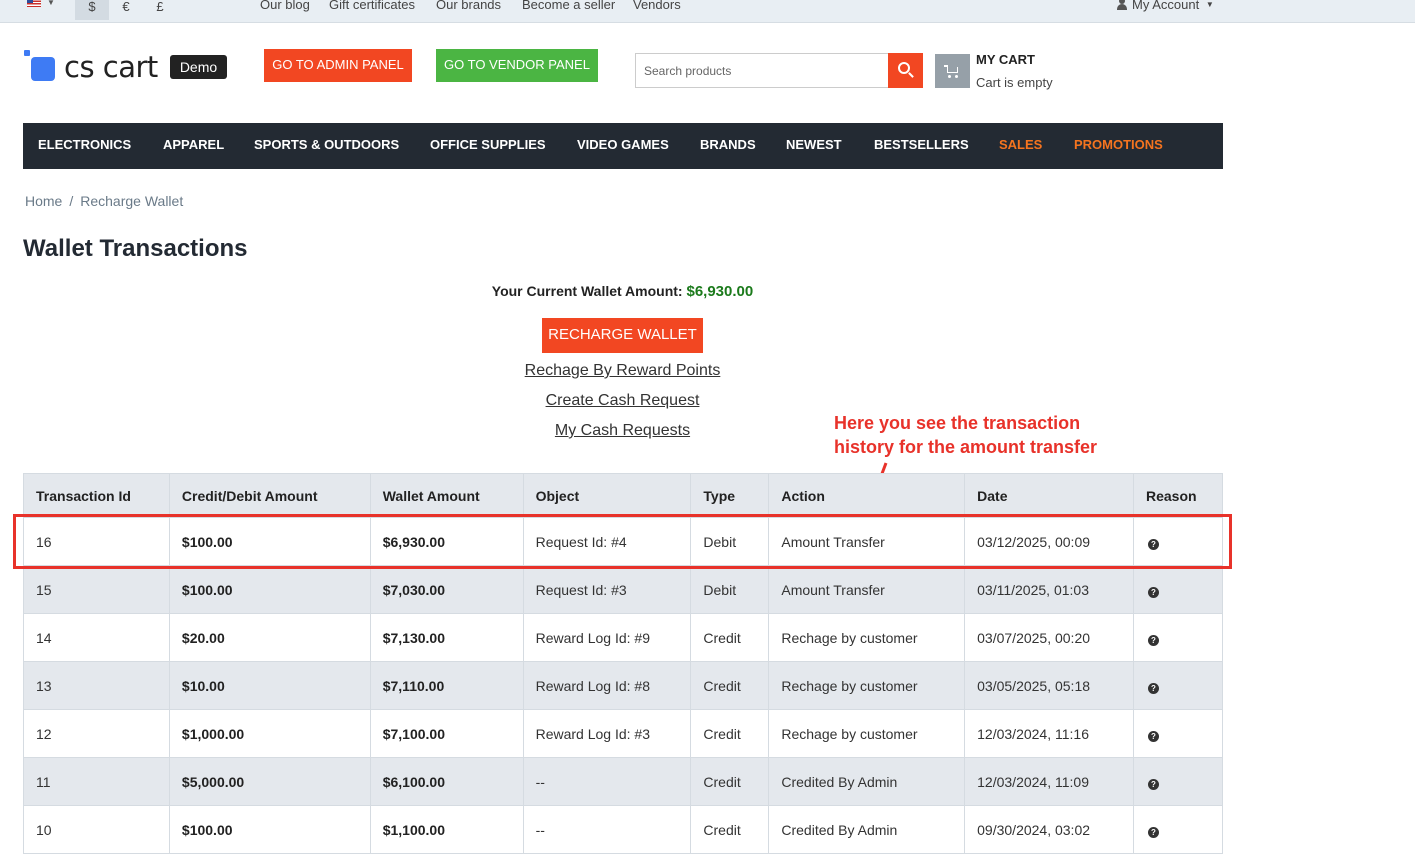 Image resolution: width=1415 pixels, height=854 pixels. Describe the element at coordinates (905, 70) in the screenshot. I see `search-button` at that location.